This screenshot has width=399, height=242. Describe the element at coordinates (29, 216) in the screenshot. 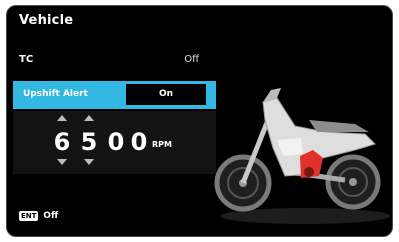

I see `ent-key-badge: ENT` at that location.